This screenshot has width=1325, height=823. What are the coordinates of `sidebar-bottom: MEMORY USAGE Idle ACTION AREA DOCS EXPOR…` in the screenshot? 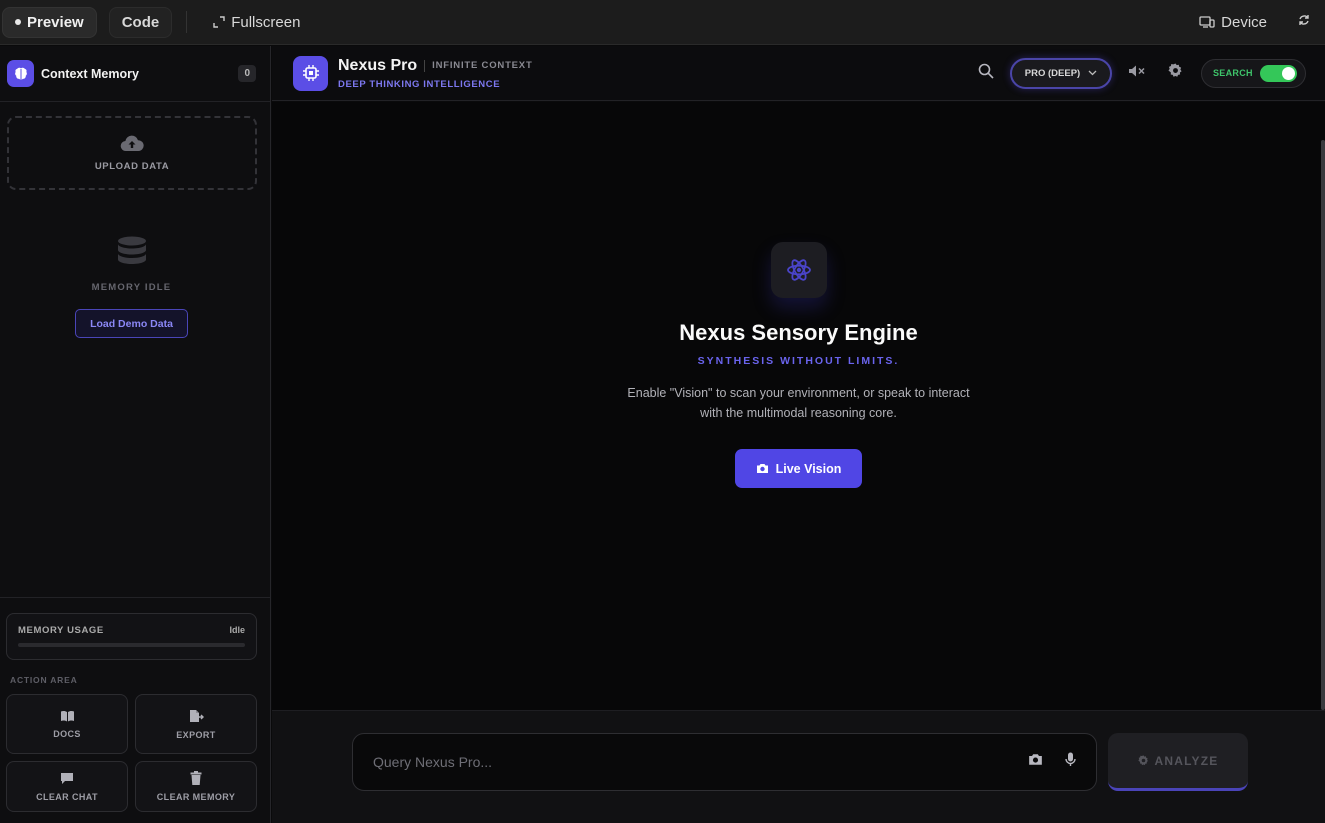 It's located at (135, 710).